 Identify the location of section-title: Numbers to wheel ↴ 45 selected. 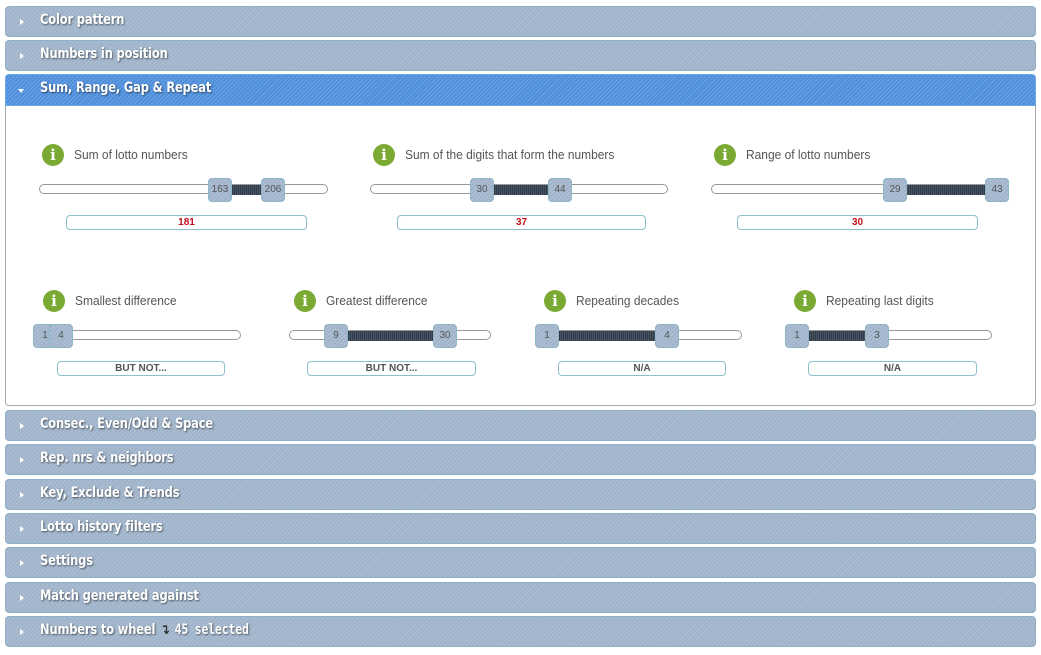
(144, 630).